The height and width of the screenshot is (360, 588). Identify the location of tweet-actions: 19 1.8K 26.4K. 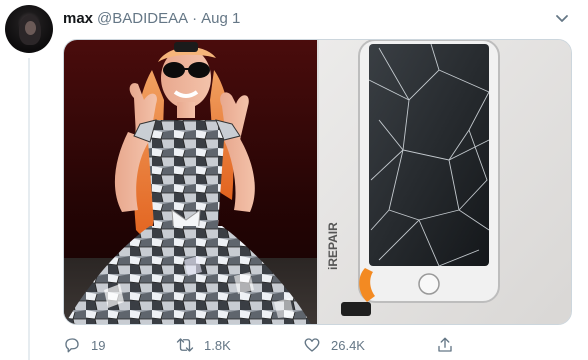
(317, 345).